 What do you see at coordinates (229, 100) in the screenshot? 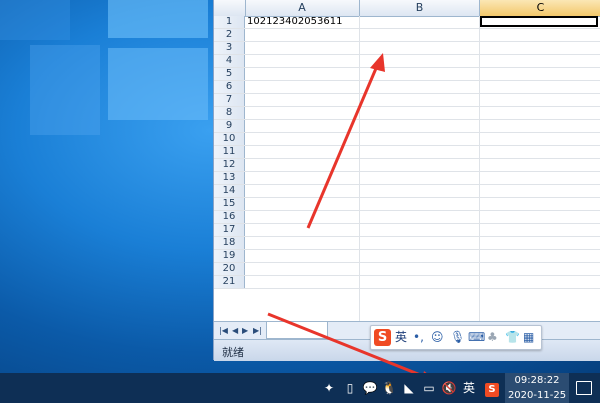
I see `row-header: 7` at bounding box center [229, 100].